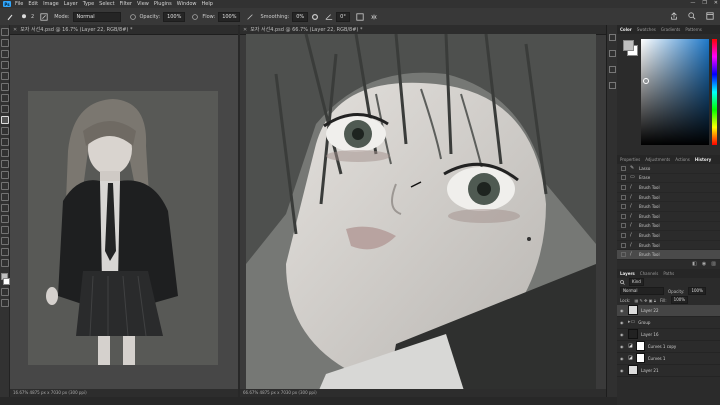  Describe the element at coordinates (668, 371) in the screenshot. I see `layer-row: ◉ Layer 21` at that location.